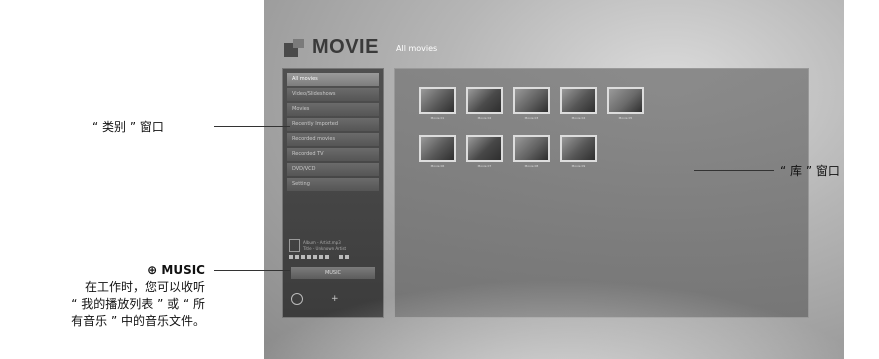 Image resolution: width=879 pixels, height=359 pixels. I want to click on play-icon, so click(303, 257).